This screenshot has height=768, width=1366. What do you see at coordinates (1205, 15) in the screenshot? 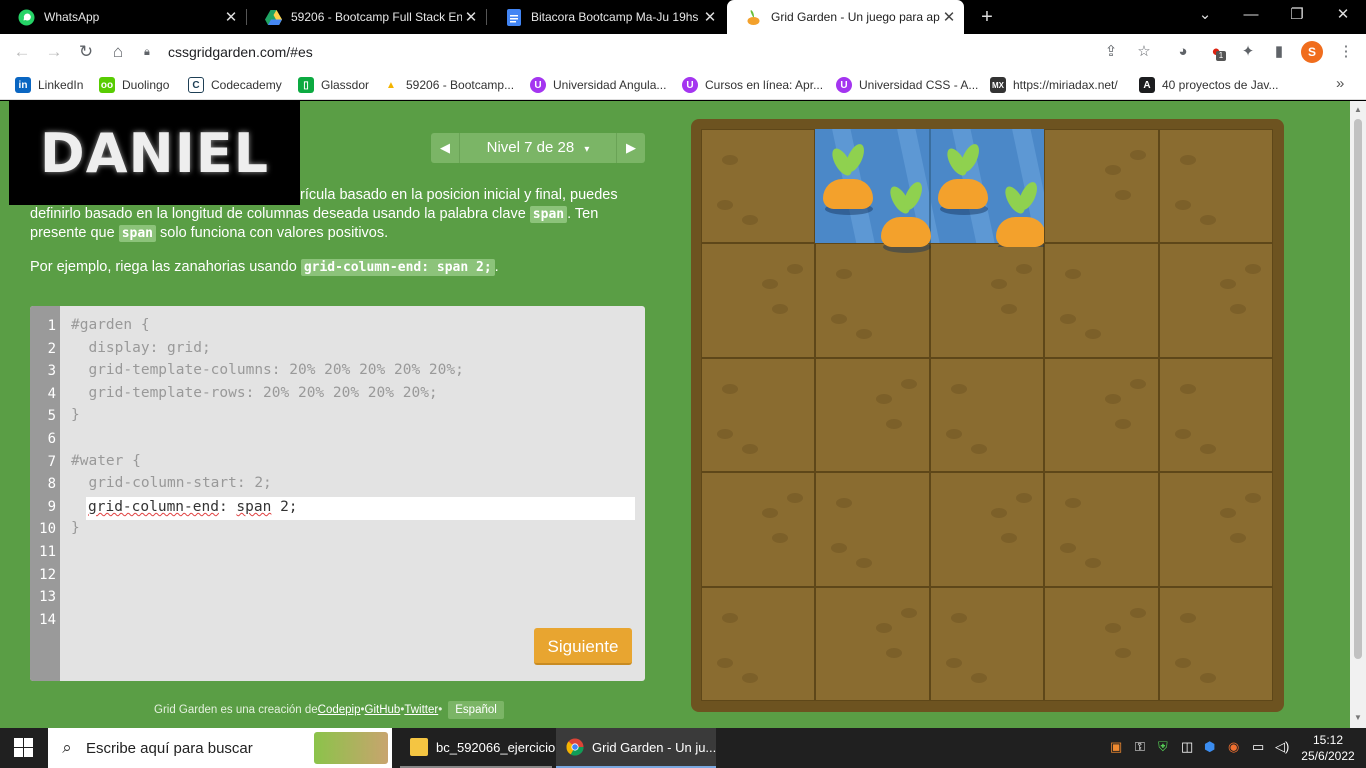
I see `tab-search-icon: ⌄` at bounding box center [1205, 15].